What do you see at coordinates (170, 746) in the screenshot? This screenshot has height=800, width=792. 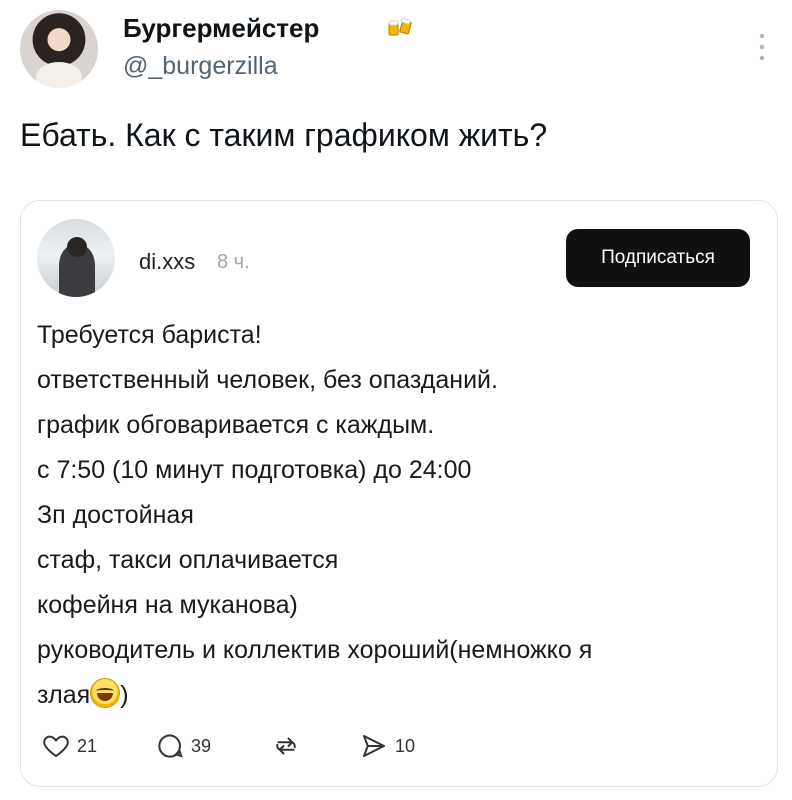 I see `comment-icon` at bounding box center [170, 746].